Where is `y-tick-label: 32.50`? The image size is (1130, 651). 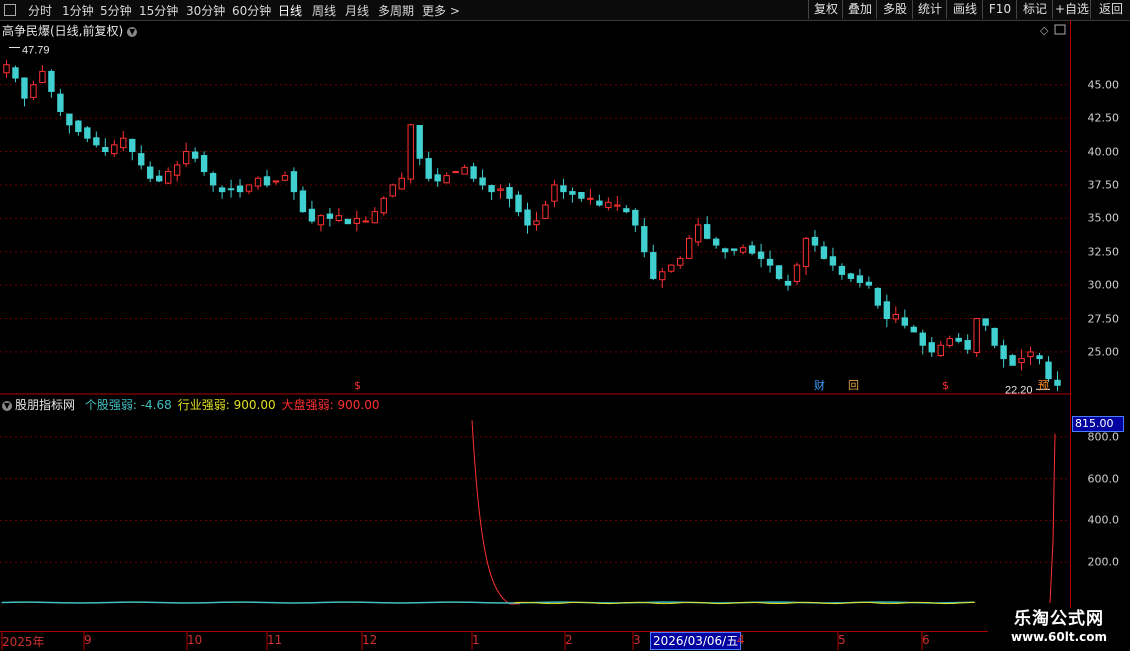 y-tick-label: 32.50 is located at coordinates (1103, 252).